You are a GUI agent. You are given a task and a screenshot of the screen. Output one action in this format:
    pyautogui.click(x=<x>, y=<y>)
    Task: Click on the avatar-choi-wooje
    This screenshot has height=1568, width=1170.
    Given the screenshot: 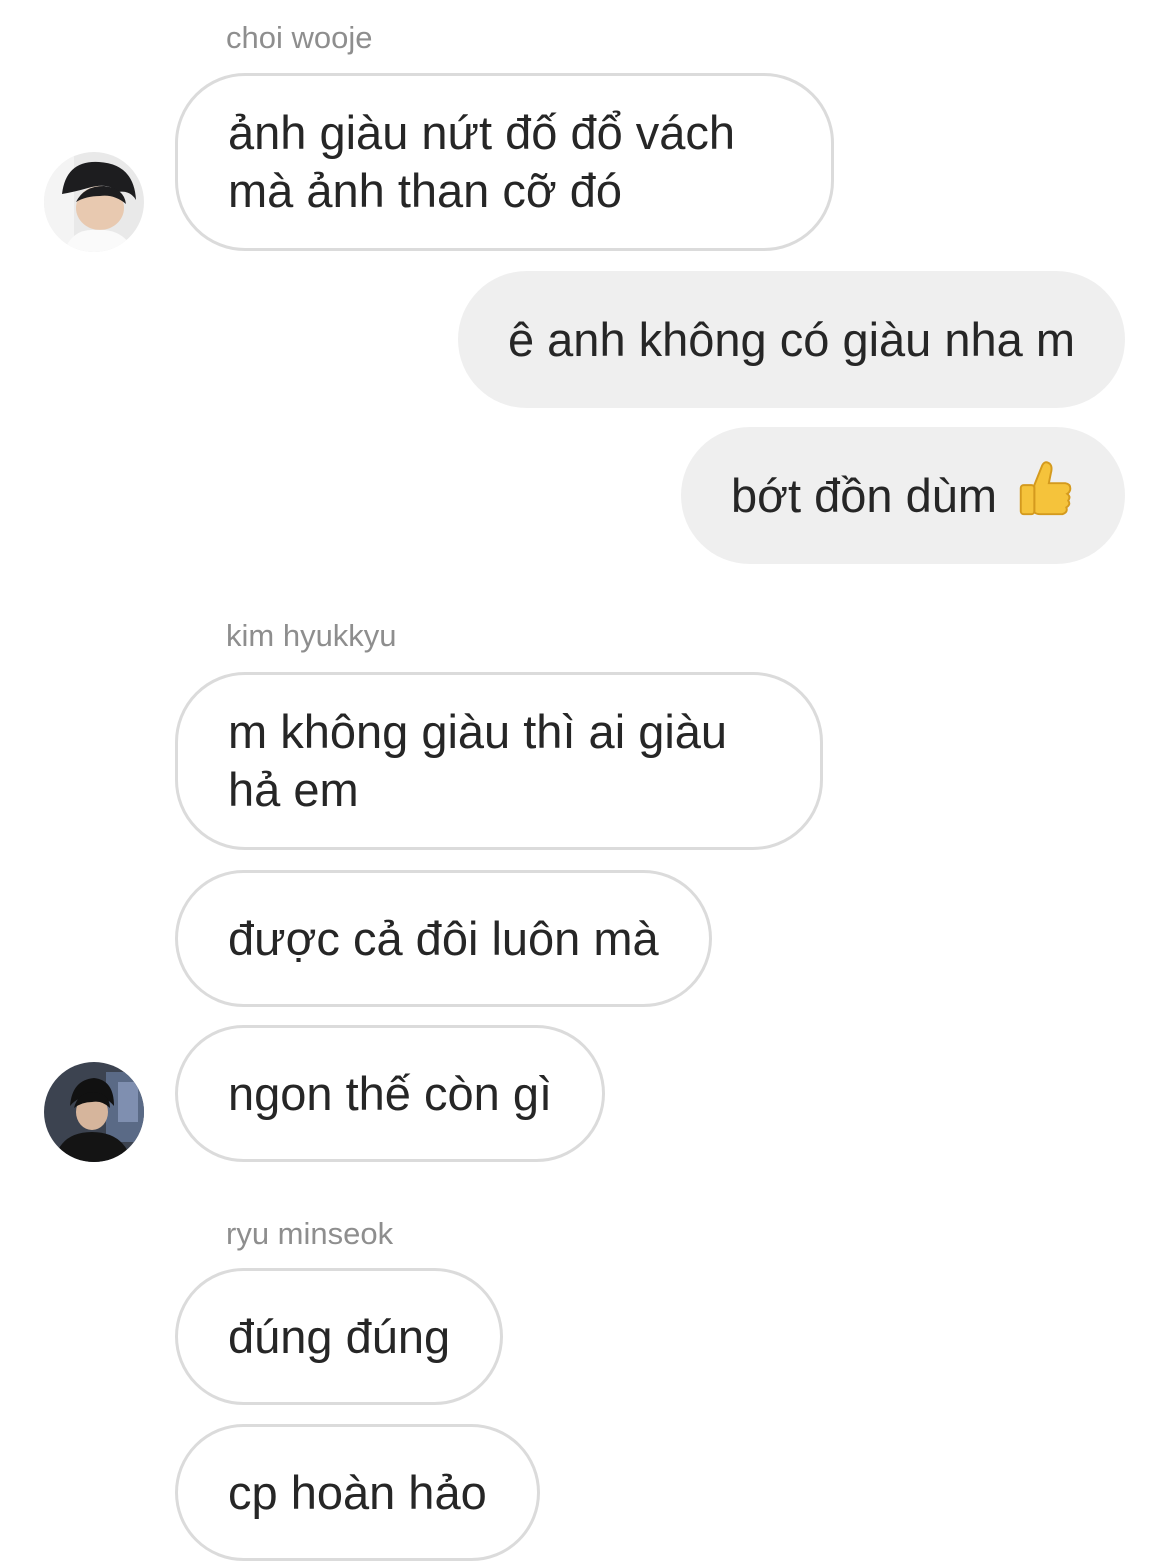 What is the action you would take?
    pyautogui.click(x=94, y=202)
    